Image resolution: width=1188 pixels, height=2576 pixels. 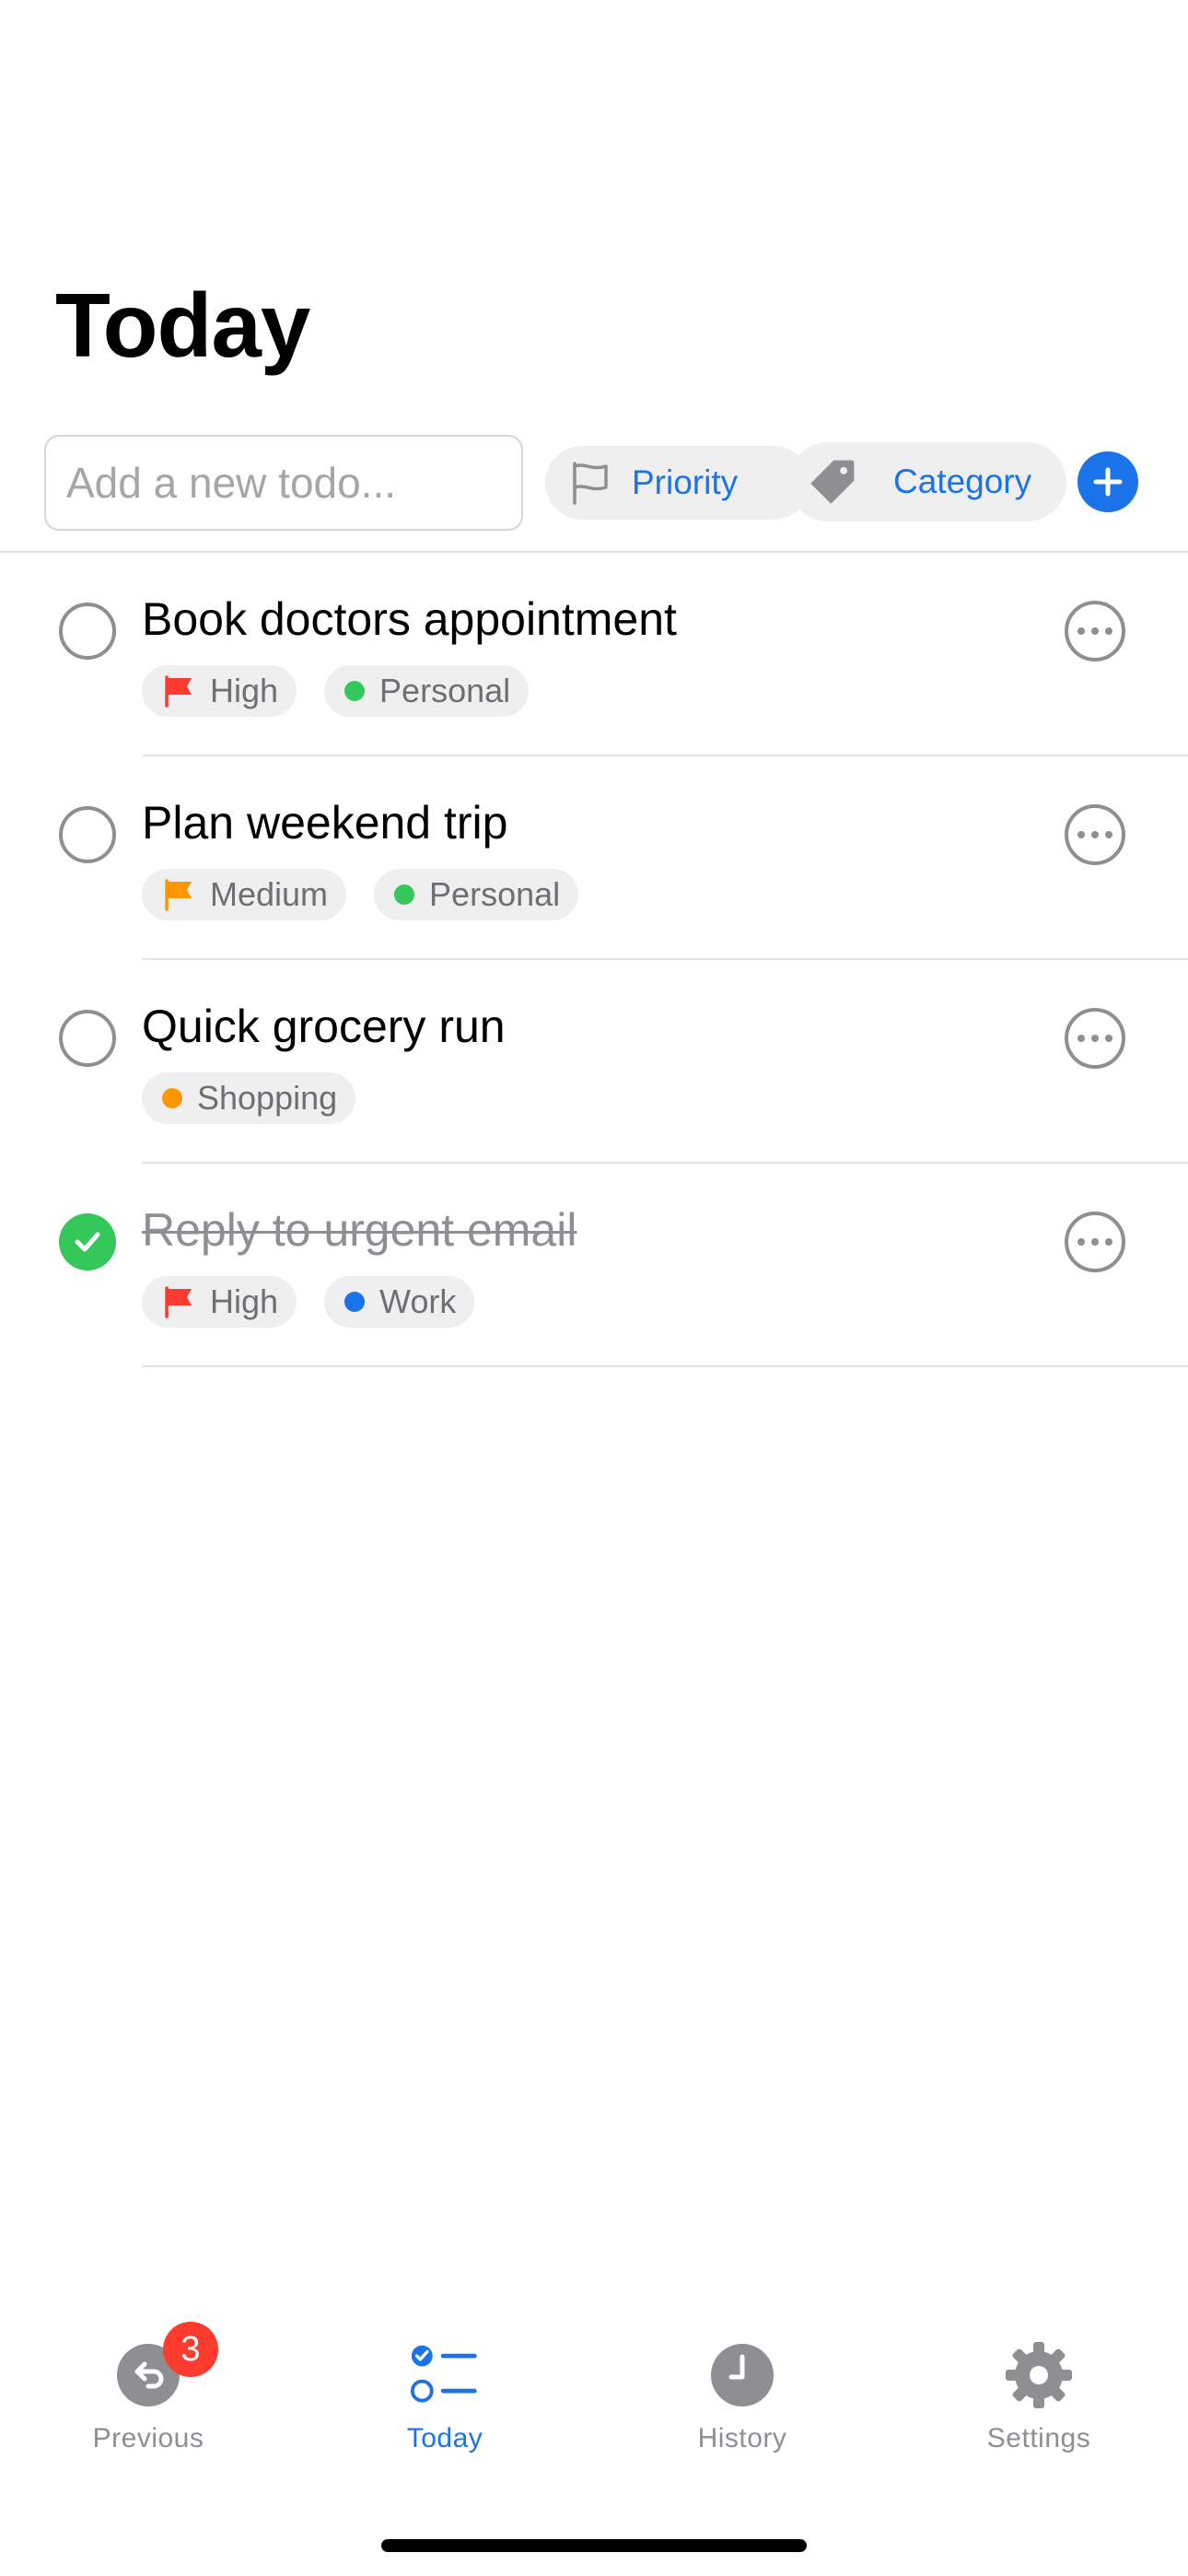 What do you see at coordinates (445, 2414) in the screenshot?
I see `tab-today: Today` at bounding box center [445, 2414].